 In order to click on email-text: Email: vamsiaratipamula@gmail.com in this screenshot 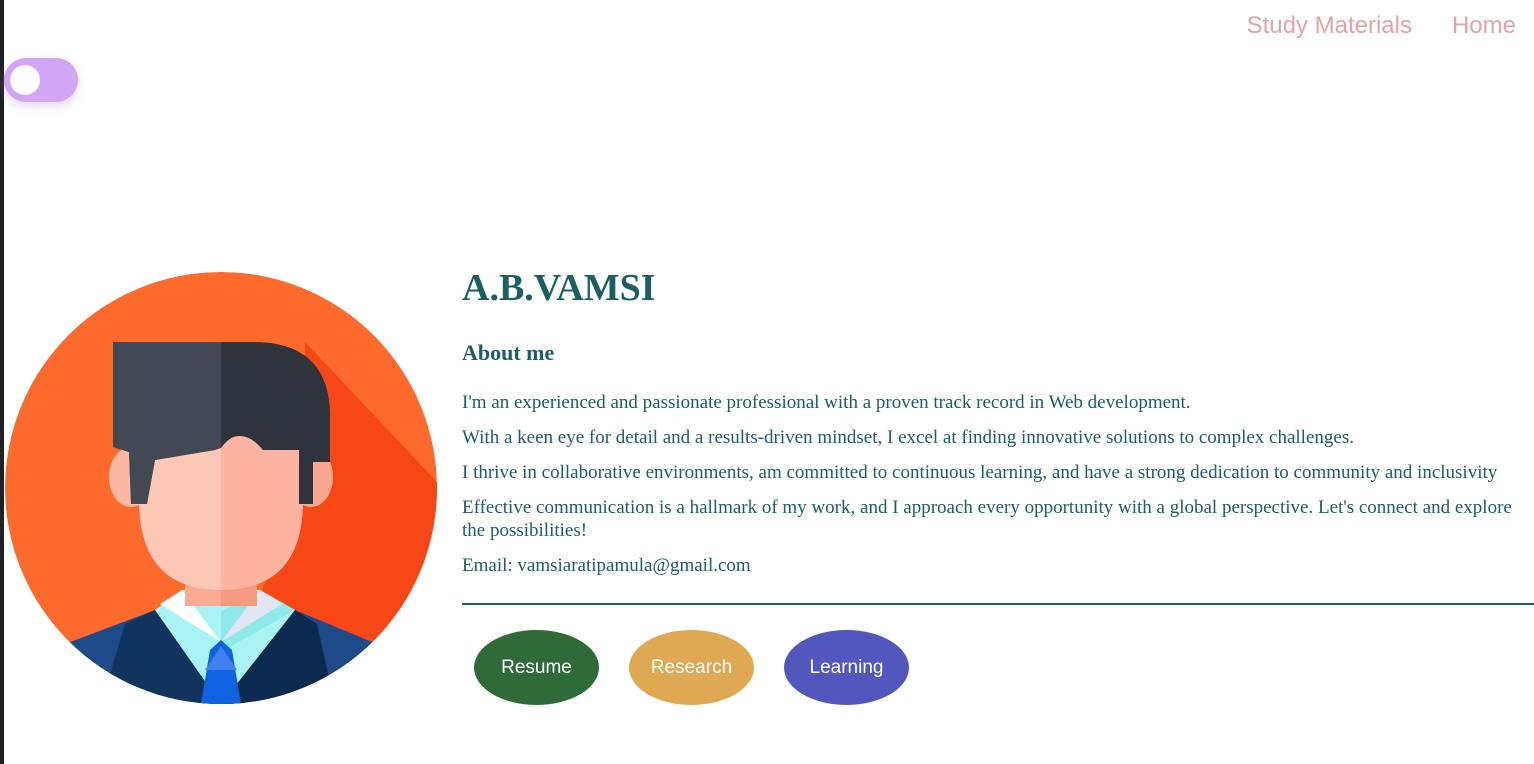, I will do `click(606, 565)`.